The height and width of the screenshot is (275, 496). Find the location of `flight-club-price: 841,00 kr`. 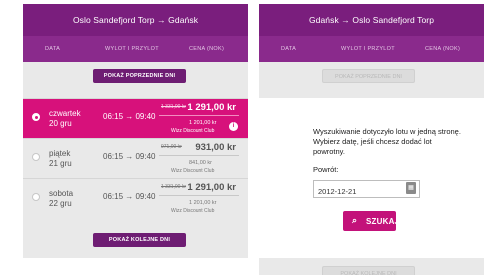

flight-club-price: 841,00 kr is located at coordinates (200, 163).